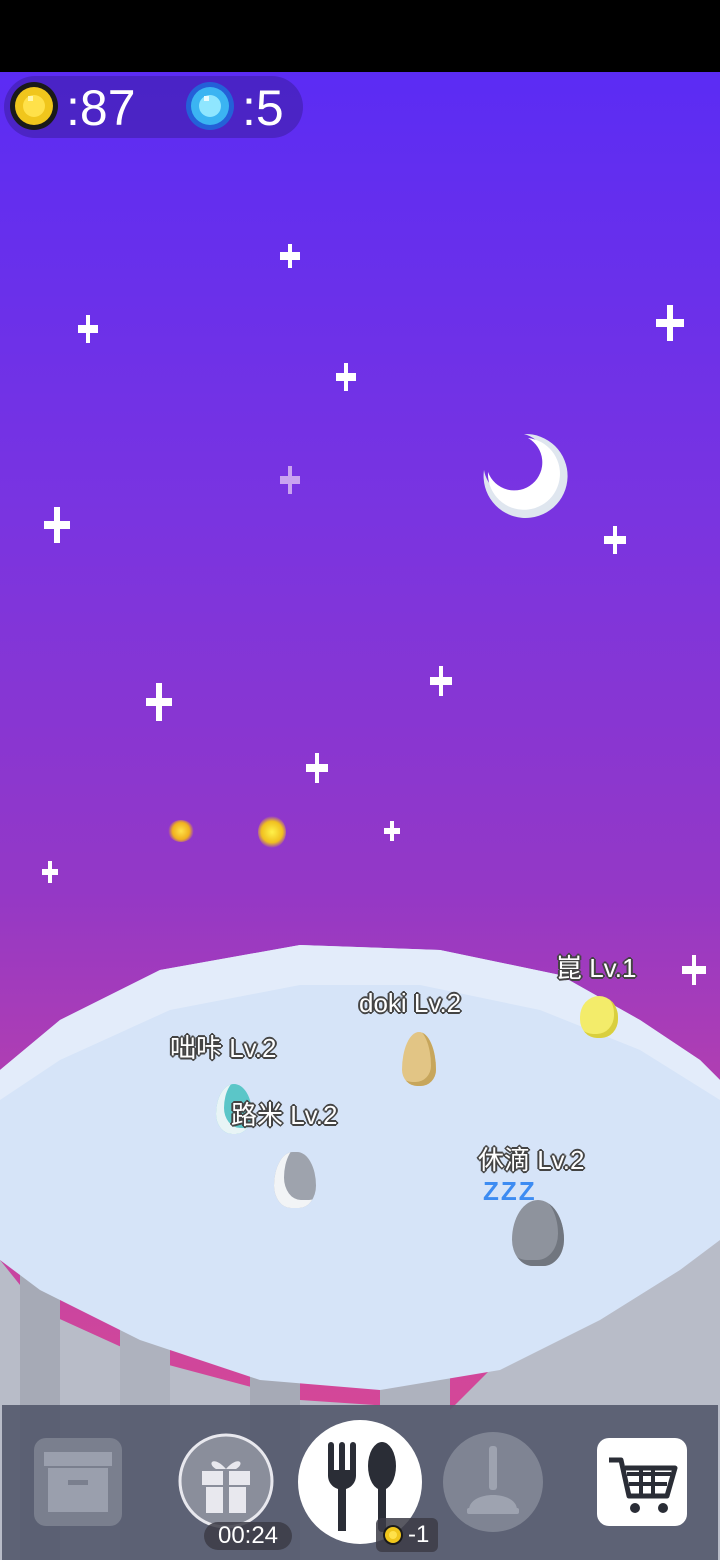 The image size is (720, 1560). I want to click on pet-name-label: 休滴 Lv.2, so click(531, 1160).